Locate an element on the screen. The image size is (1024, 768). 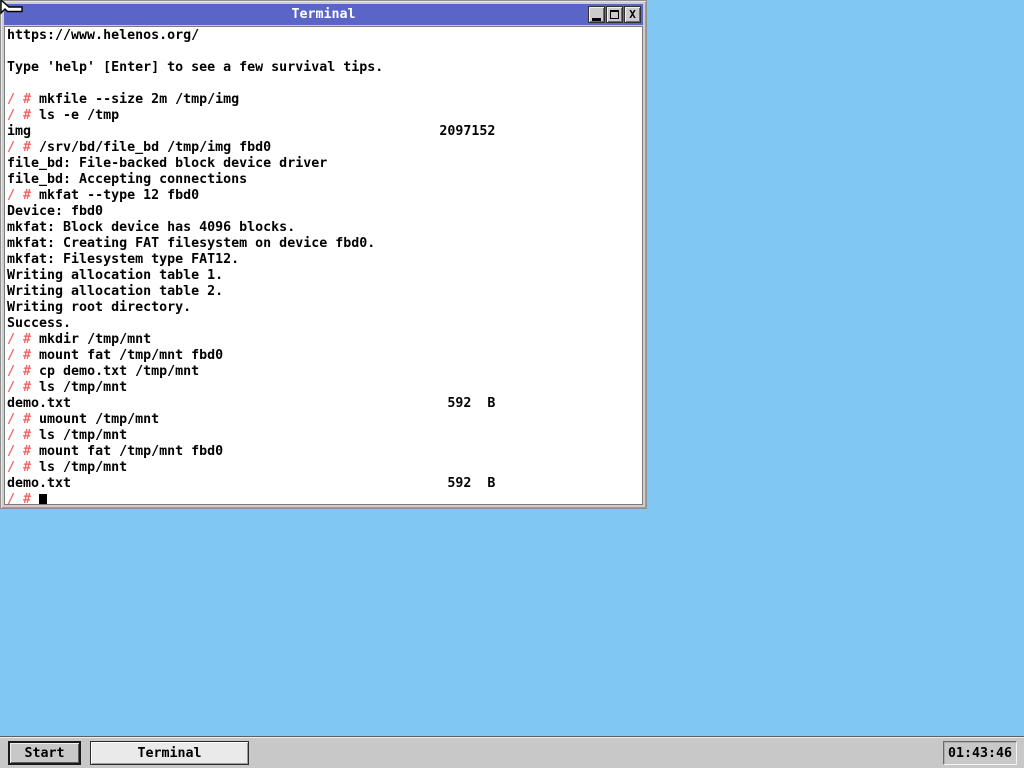
terminal-line: / # mkfat --type 12 fbd0 is located at coordinates (103, 195).